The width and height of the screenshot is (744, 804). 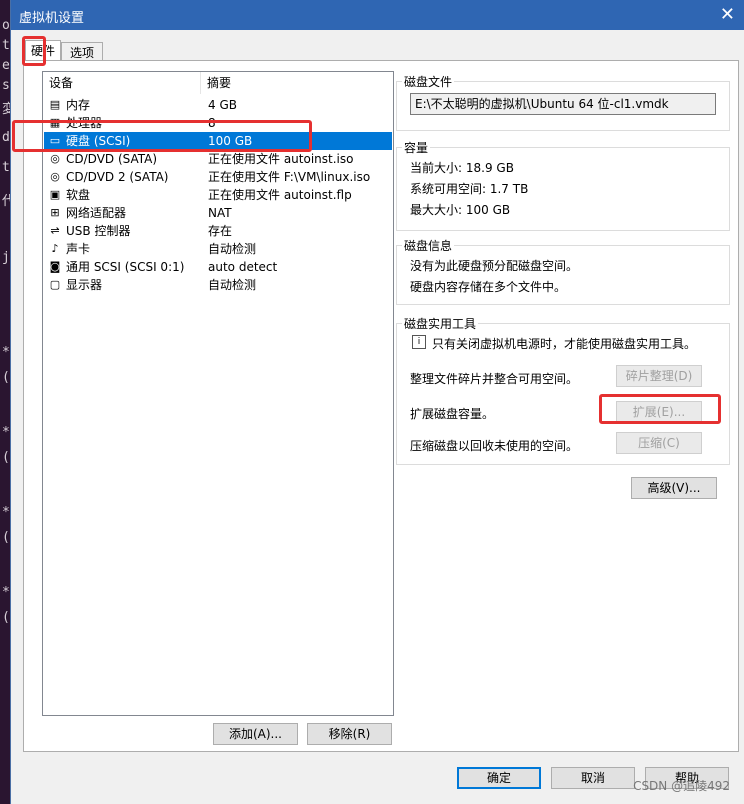 What do you see at coordinates (659, 376) in the screenshot?
I see `defrag-button: 碎片整理(D)` at bounding box center [659, 376].